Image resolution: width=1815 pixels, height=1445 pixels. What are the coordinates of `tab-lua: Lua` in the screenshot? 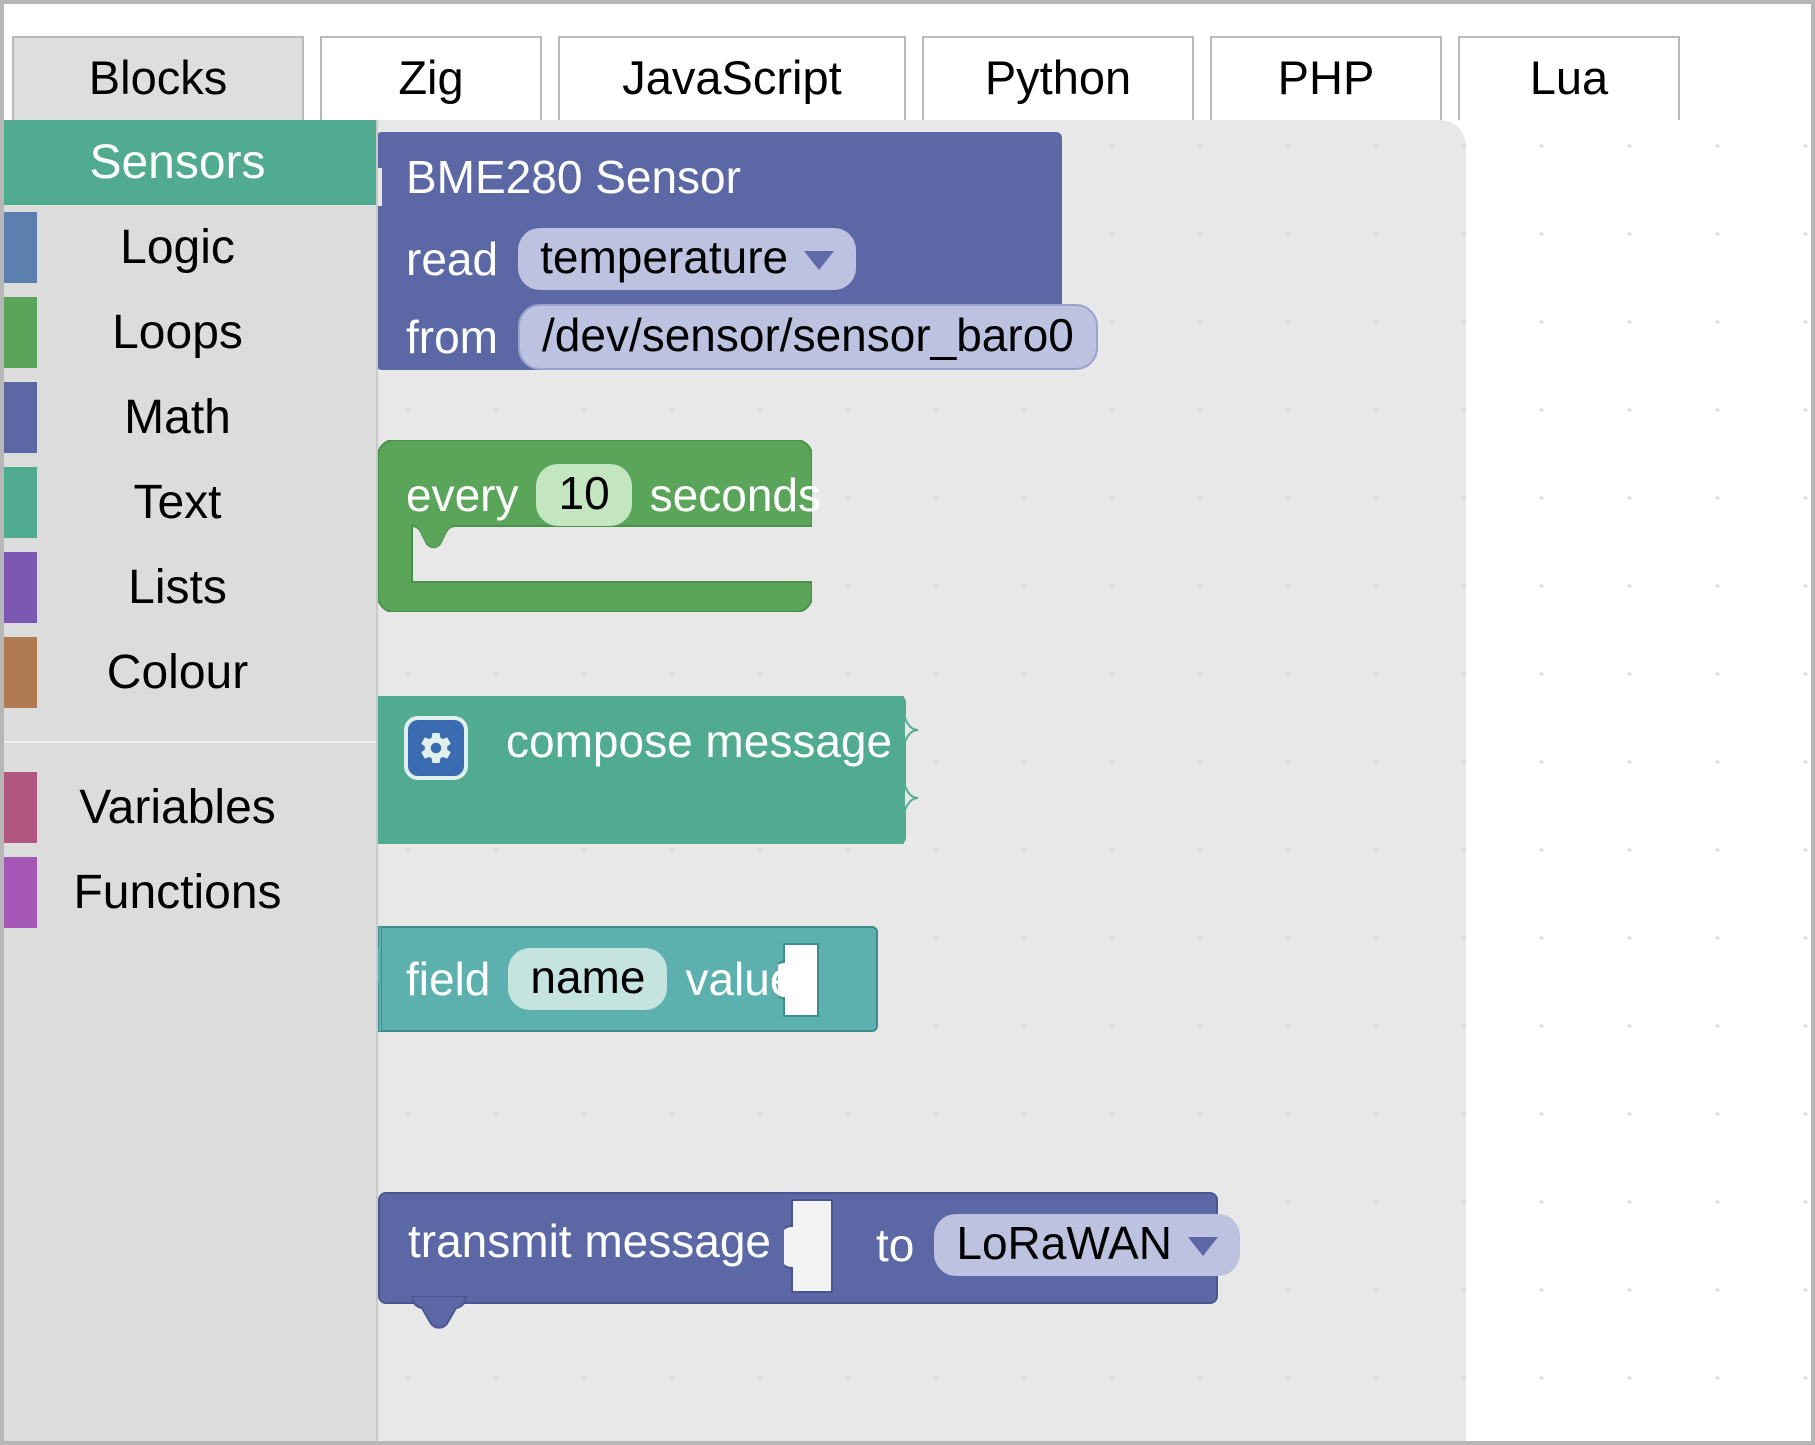 It's located at (1569, 78).